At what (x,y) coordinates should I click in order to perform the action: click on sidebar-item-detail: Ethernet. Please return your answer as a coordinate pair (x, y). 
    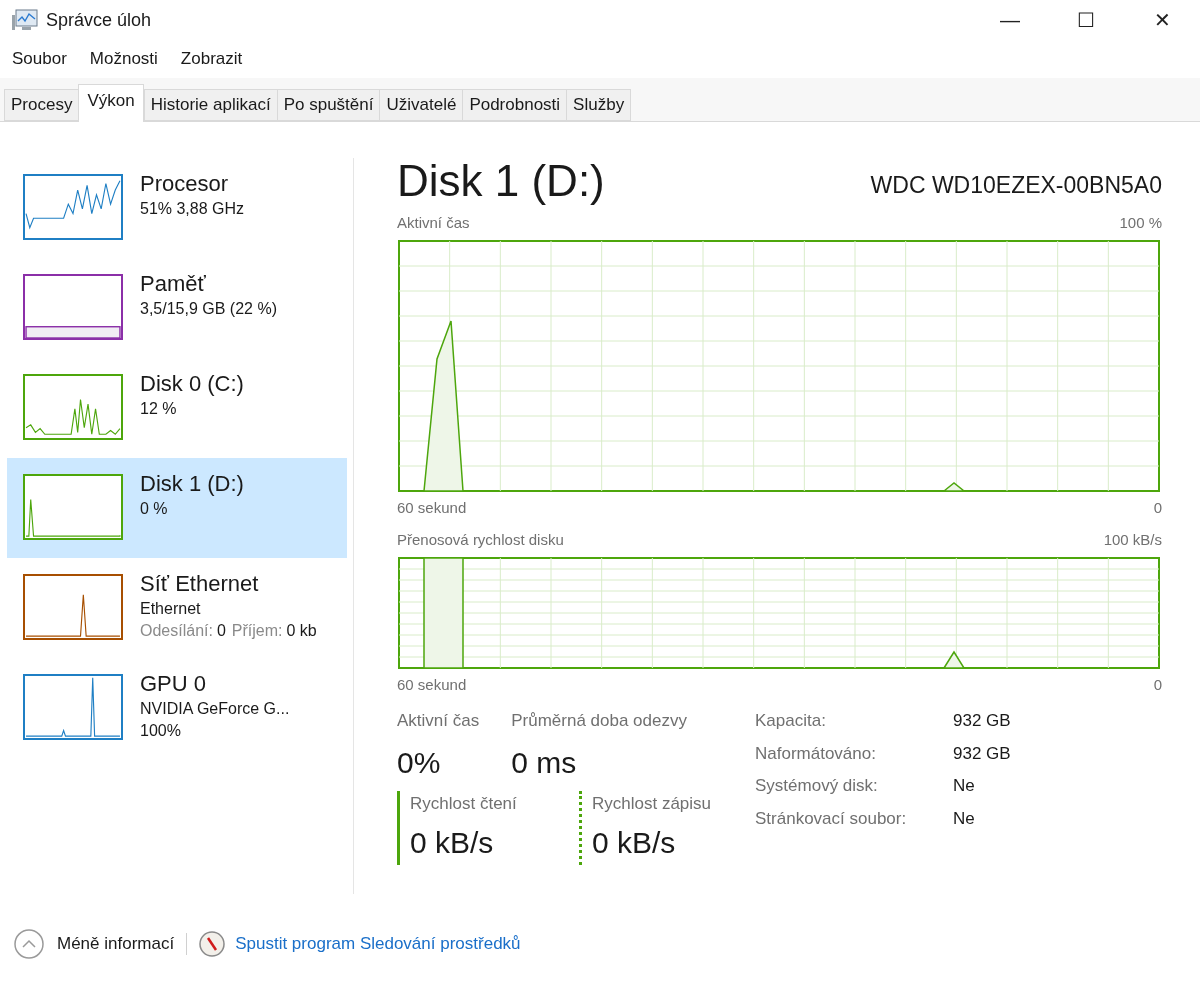
    Looking at the image, I should click on (171, 609).